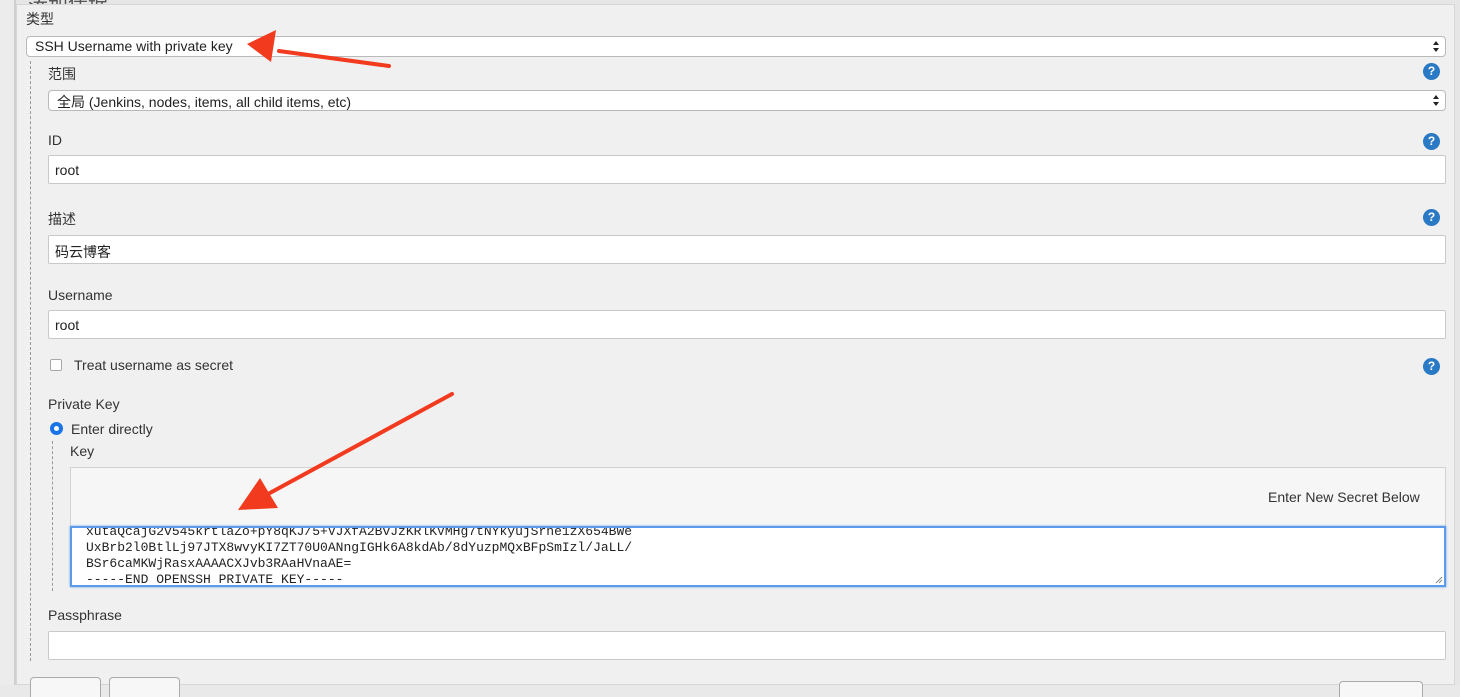  I want to click on passphrase-input, so click(747, 645).